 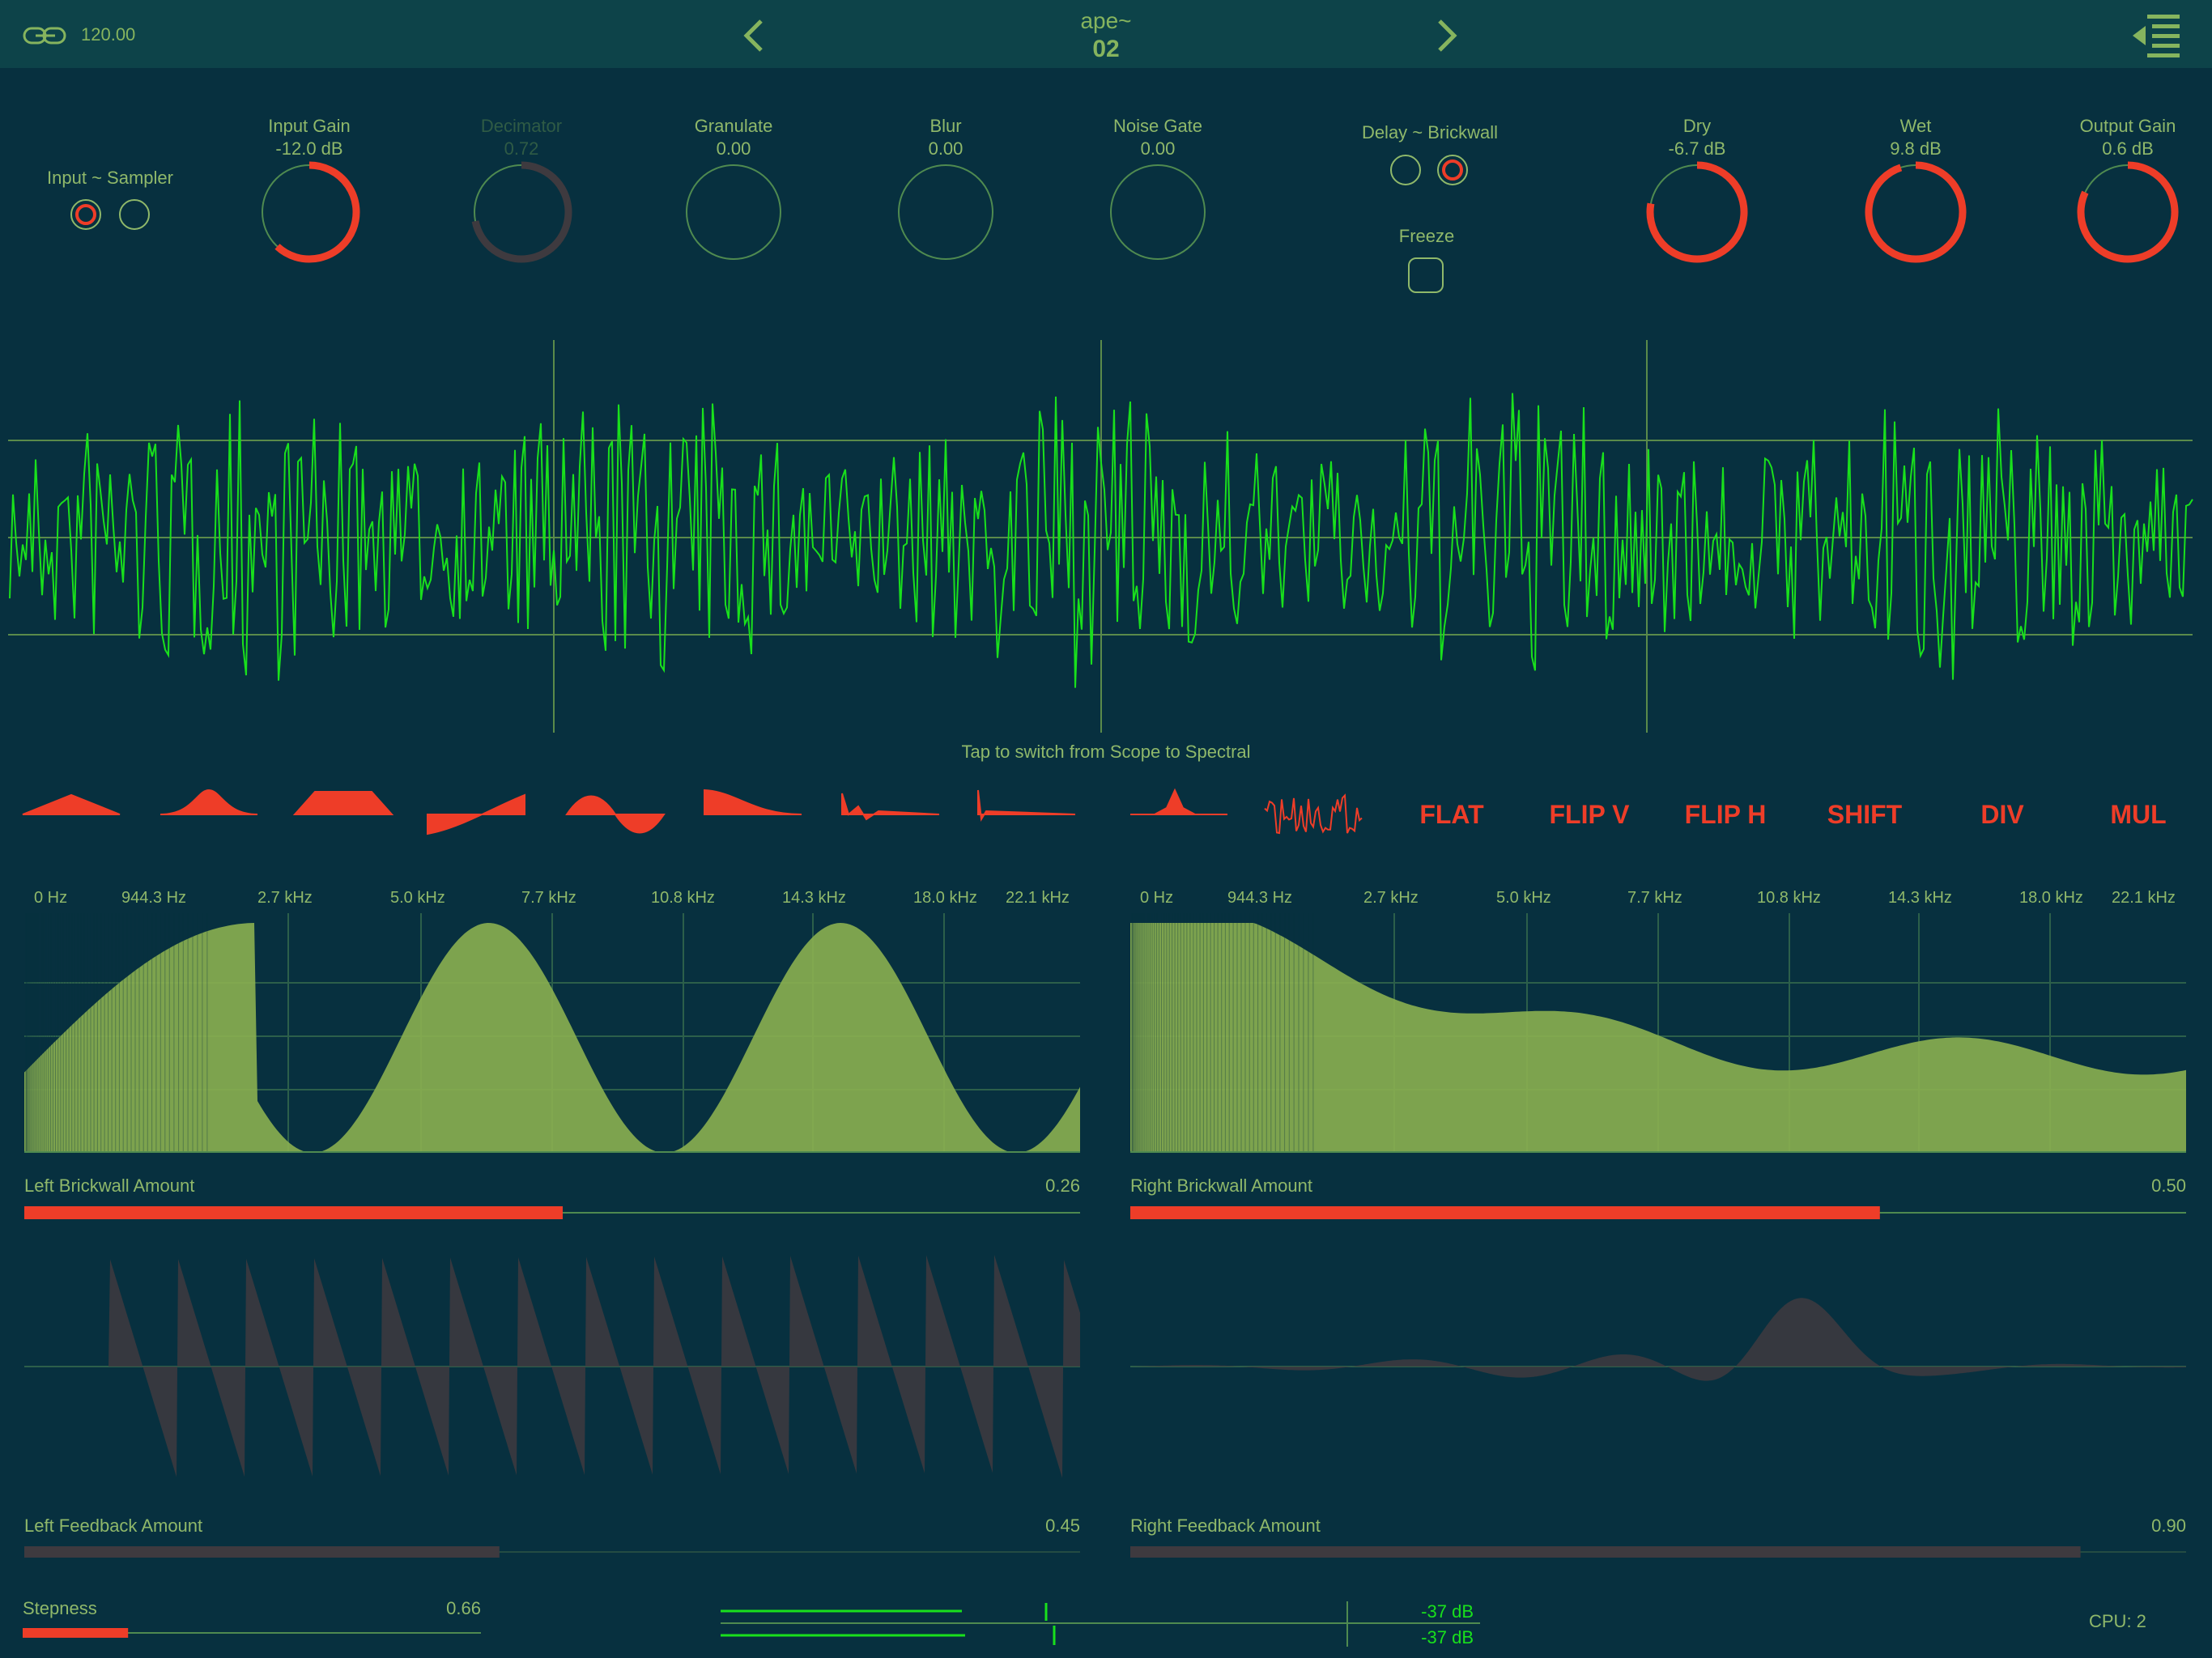 What do you see at coordinates (2168, 1526) in the screenshot?
I see `right-feedback-value: 0.90` at bounding box center [2168, 1526].